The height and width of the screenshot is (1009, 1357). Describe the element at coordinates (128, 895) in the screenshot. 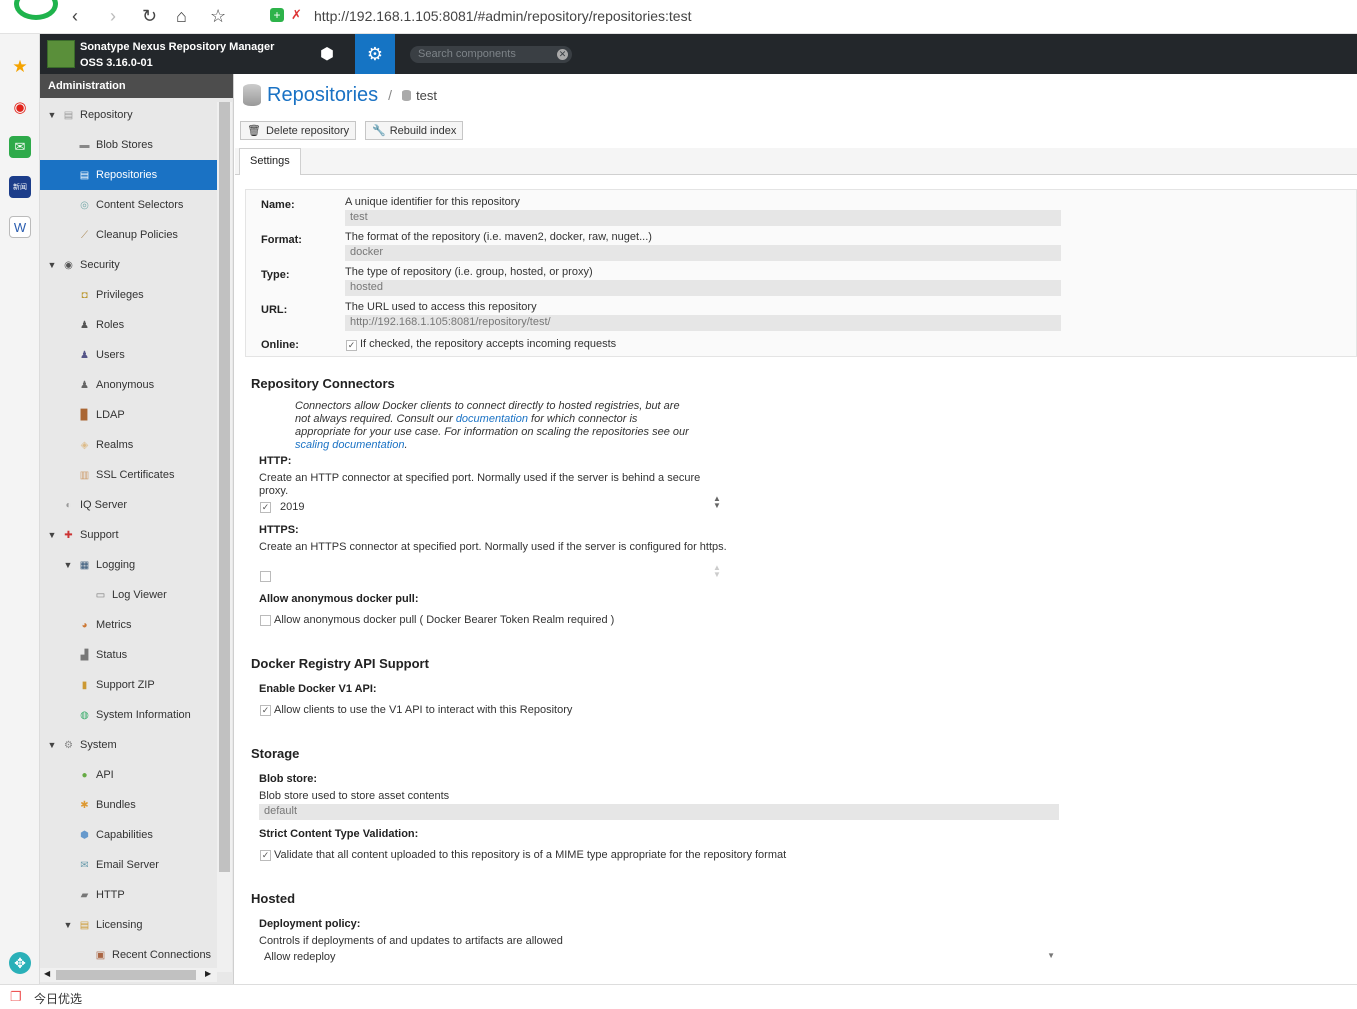

I see `sidebar-item-http: ▰ HTTP` at that location.